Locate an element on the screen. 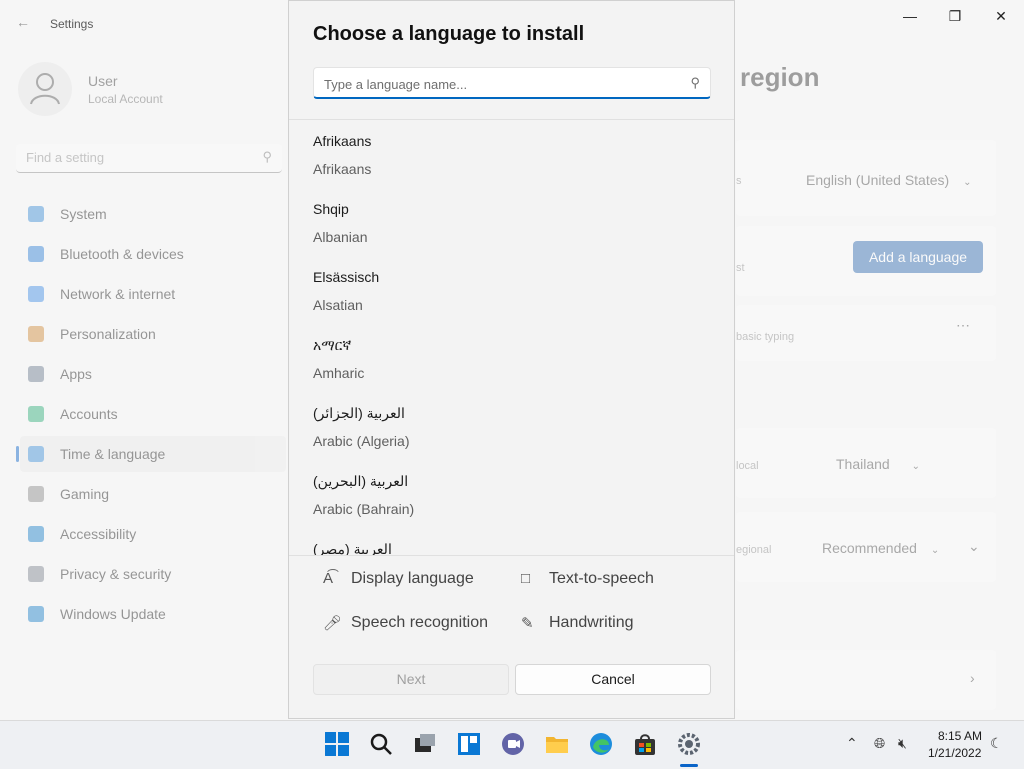 The image size is (1024, 769). feature-label: Handwriting is located at coordinates (591, 622).